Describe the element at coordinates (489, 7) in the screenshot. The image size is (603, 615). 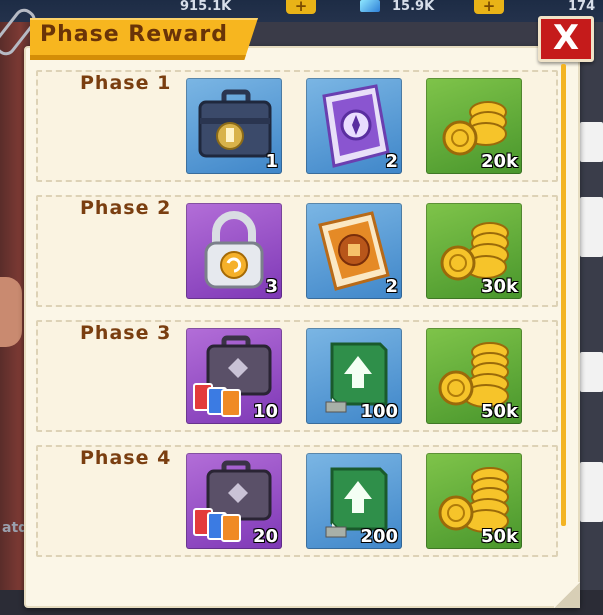
I see `add-currency-2-button: +` at that location.